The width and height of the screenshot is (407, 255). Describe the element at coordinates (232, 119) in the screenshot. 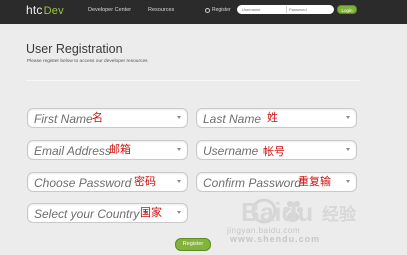

I see `last-name-placeholder: Last Name` at that location.